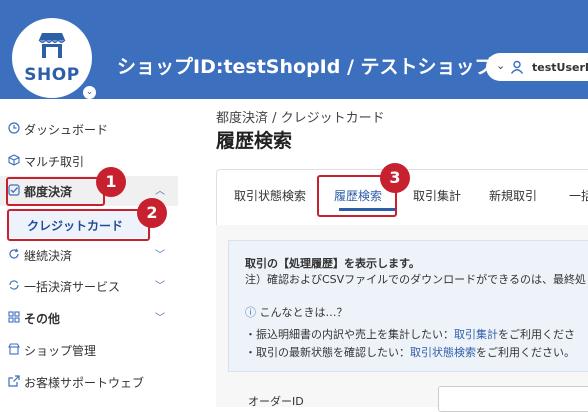 Image resolution: width=588 pixels, height=412 pixels. Describe the element at coordinates (395, 178) in the screenshot. I see `step-badge-3: 3` at that location.